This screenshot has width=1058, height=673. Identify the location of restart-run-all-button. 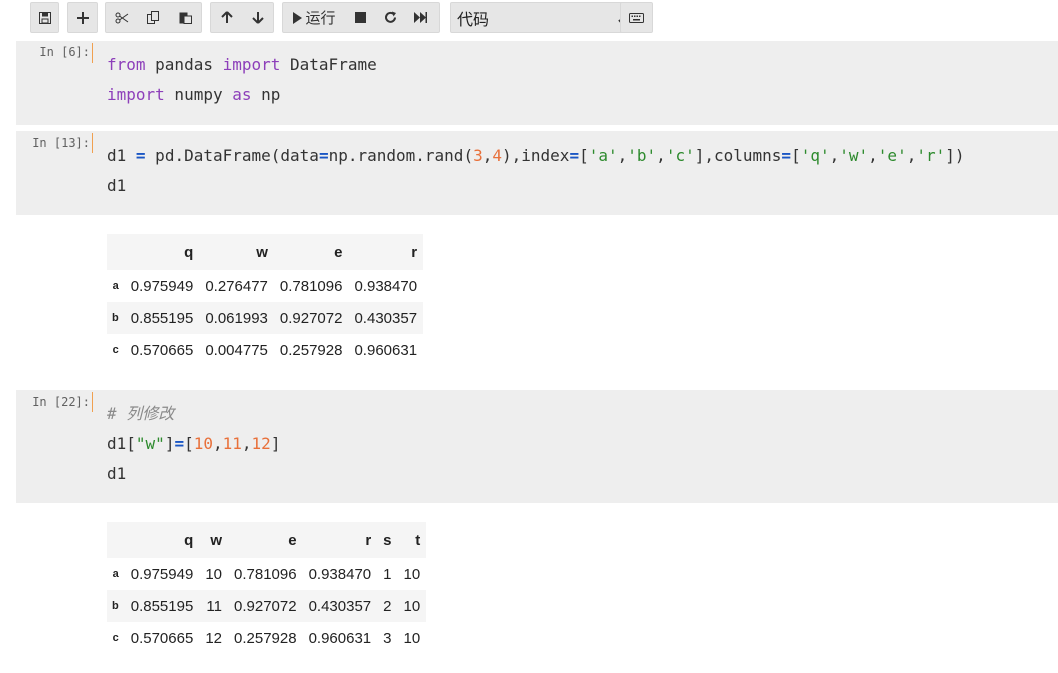
(420, 17).